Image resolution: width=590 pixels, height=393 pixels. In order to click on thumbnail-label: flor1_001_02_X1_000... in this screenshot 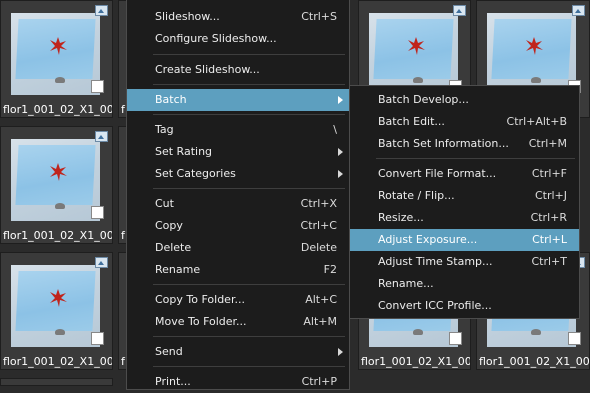, I will do `click(57, 109)`.